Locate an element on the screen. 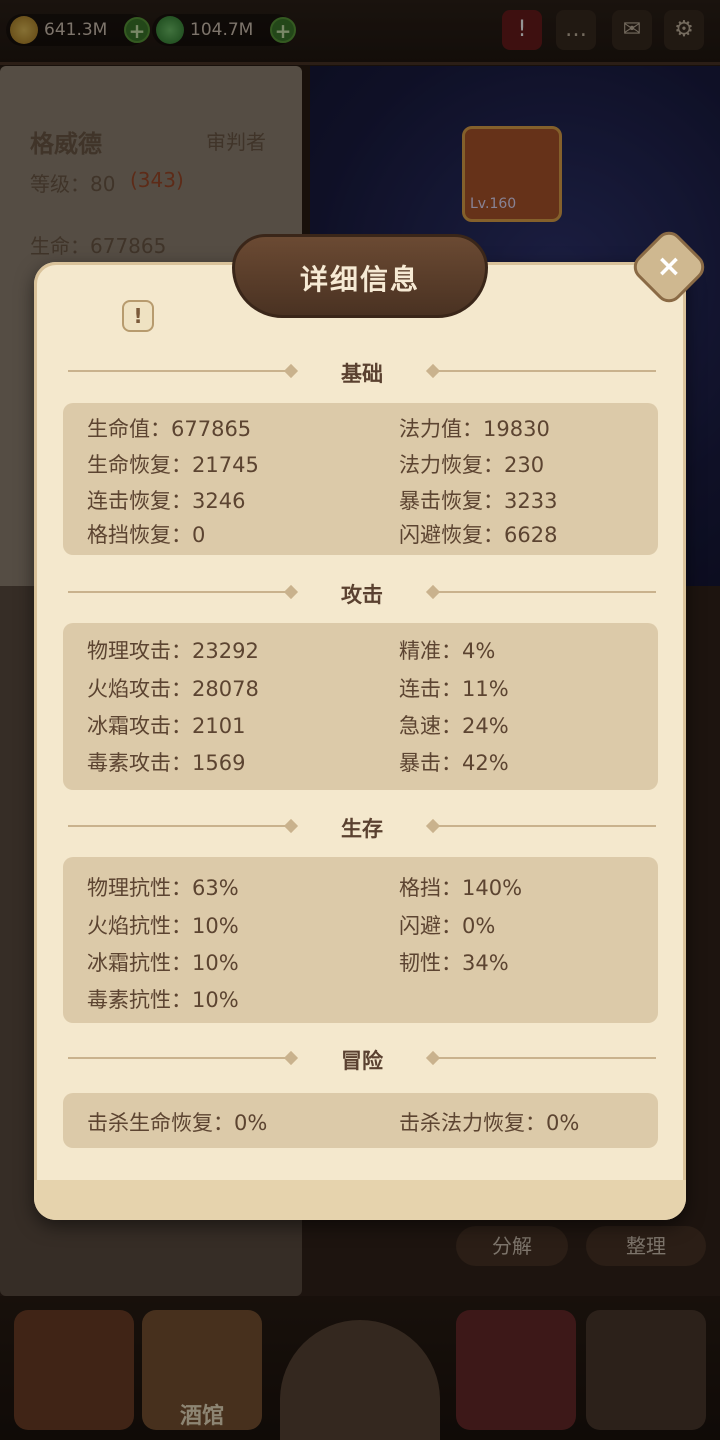 This screenshot has height=1440, width=720. stat-box-adventure: 击杀生命恢复：0% 击杀法力恢复：0% is located at coordinates (360, 1120).